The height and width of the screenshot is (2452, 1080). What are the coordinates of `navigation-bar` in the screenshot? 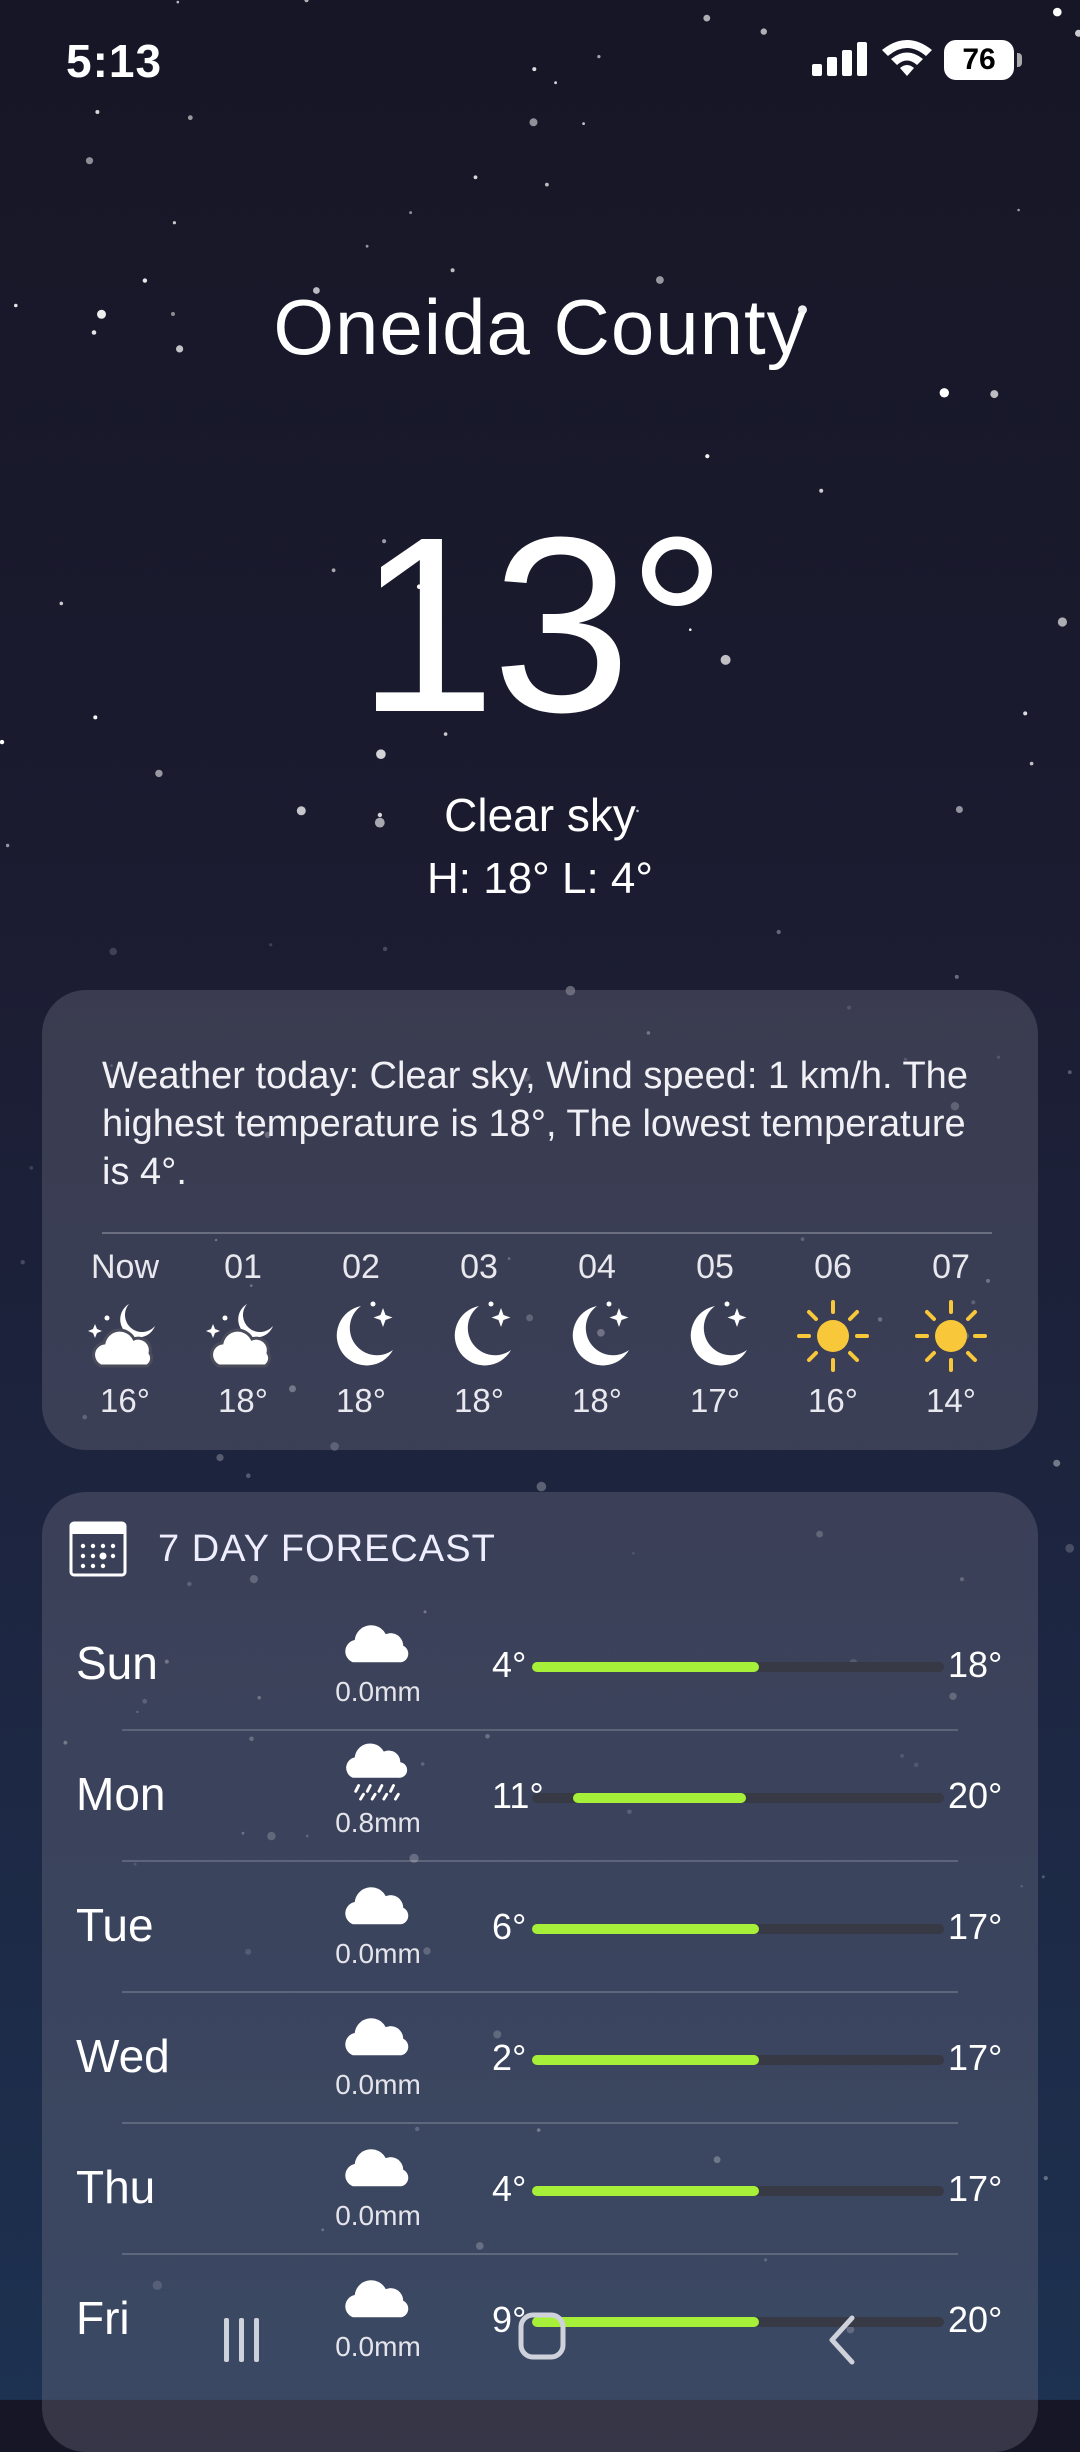 It's located at (540, 2340).